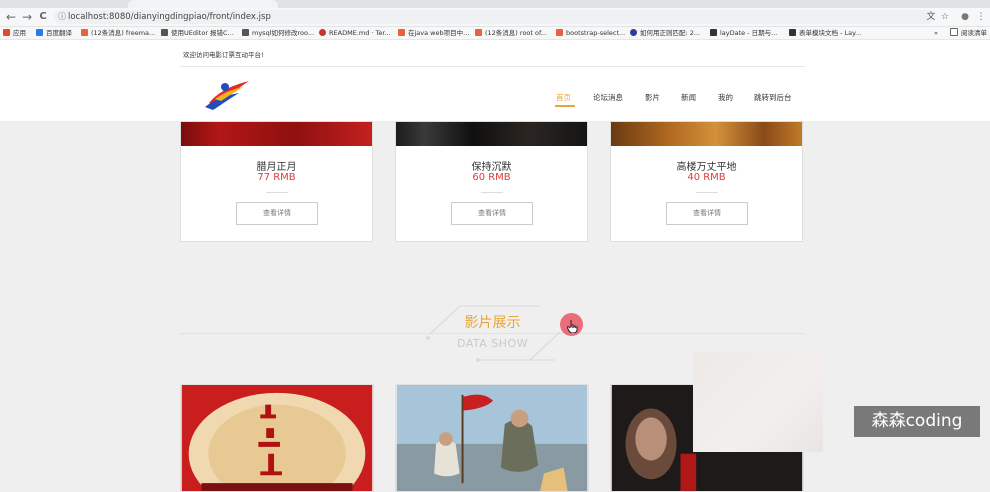 The image size is (990, 492). Describe the element at coordinates (6, 32) in the screenshot. I see `apps-icon` at that location.